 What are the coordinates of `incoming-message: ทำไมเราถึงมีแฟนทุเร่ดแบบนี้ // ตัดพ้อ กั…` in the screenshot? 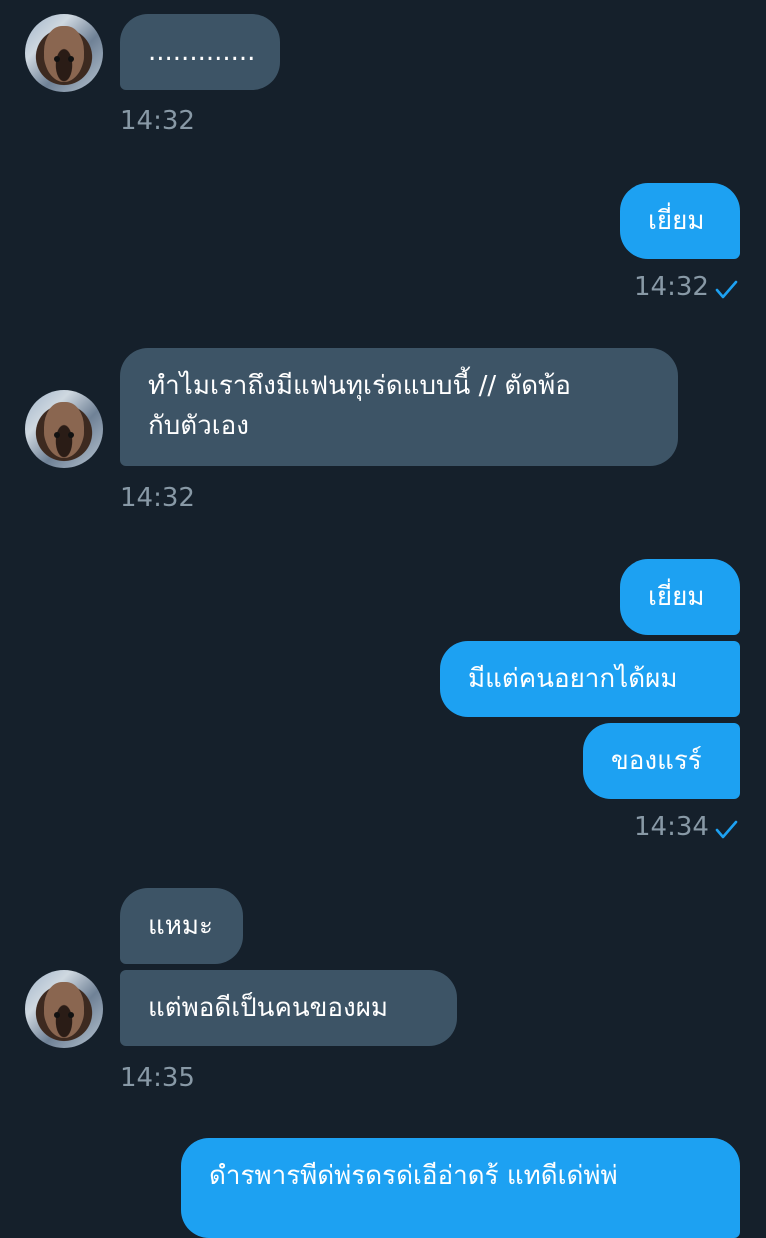 It's located at (399, 407).